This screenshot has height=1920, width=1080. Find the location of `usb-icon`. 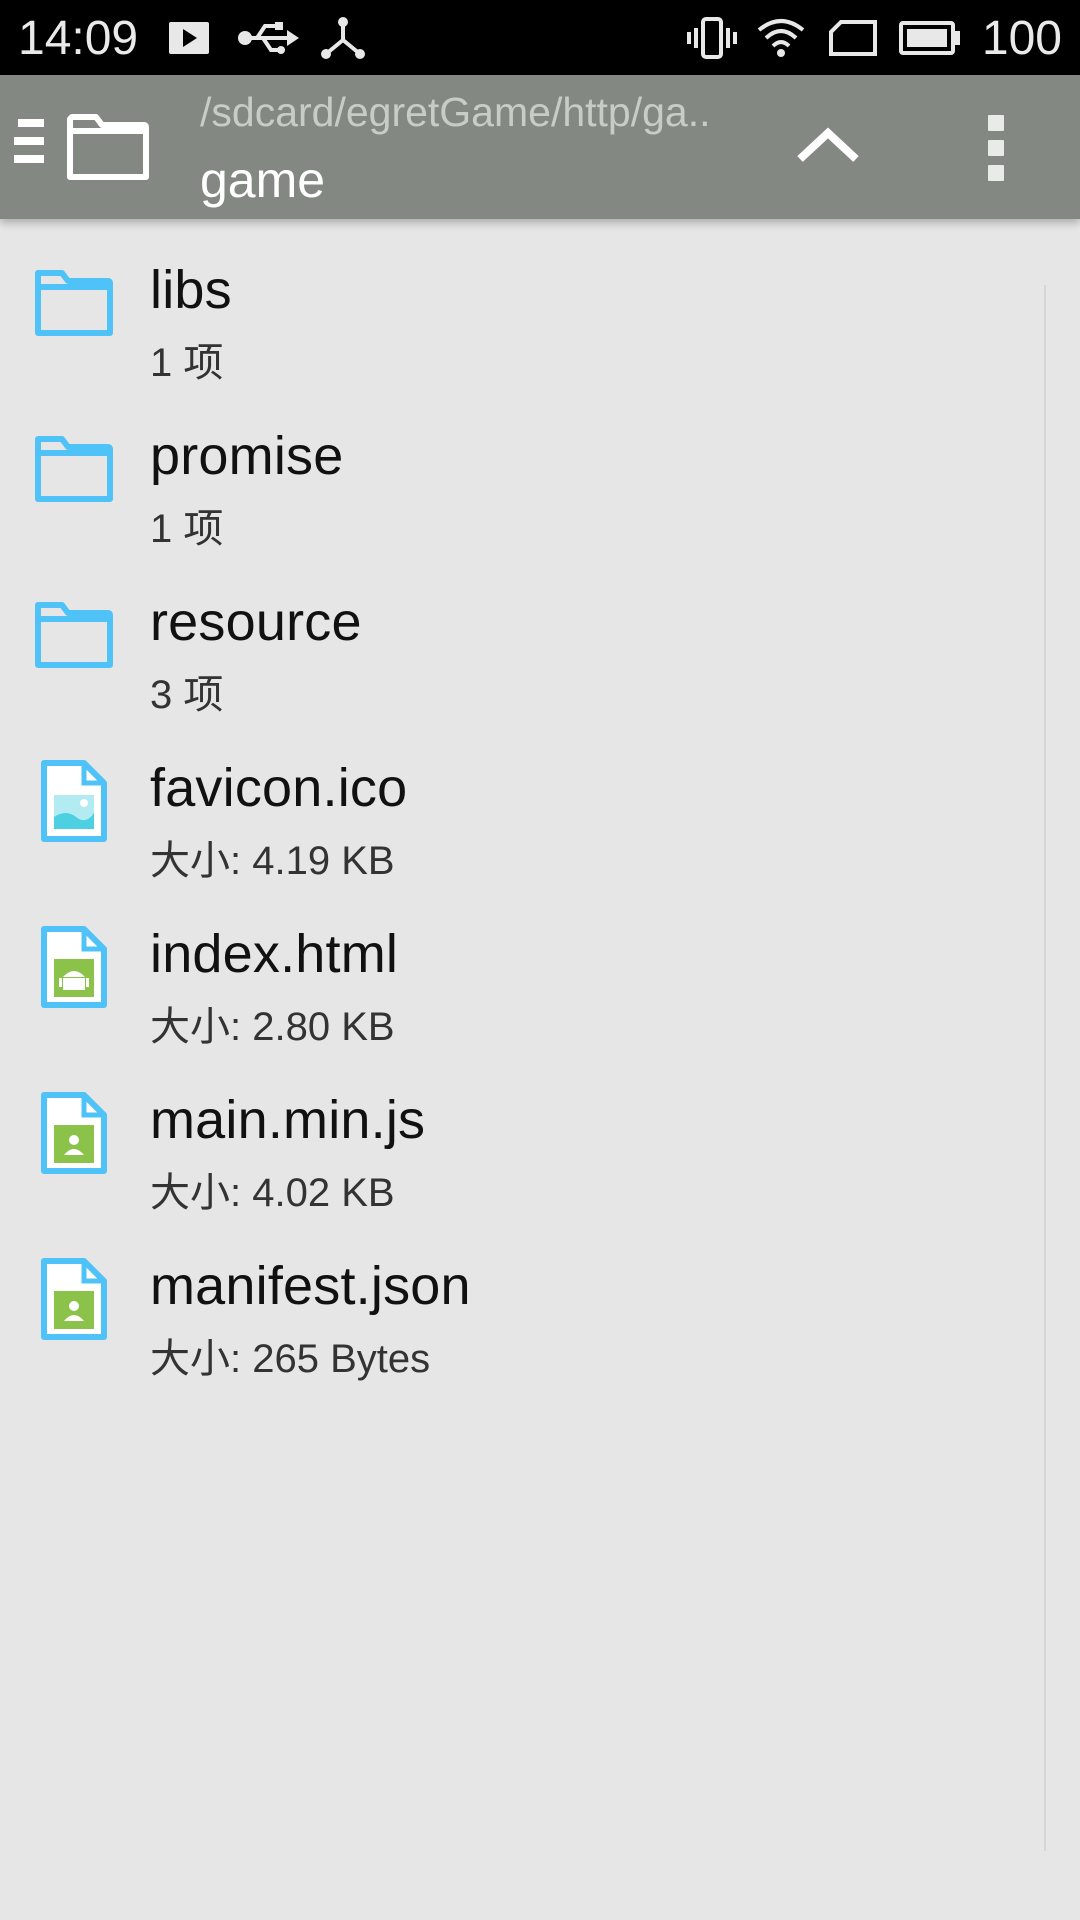

usb-icon is located at coordinates (268, 37).